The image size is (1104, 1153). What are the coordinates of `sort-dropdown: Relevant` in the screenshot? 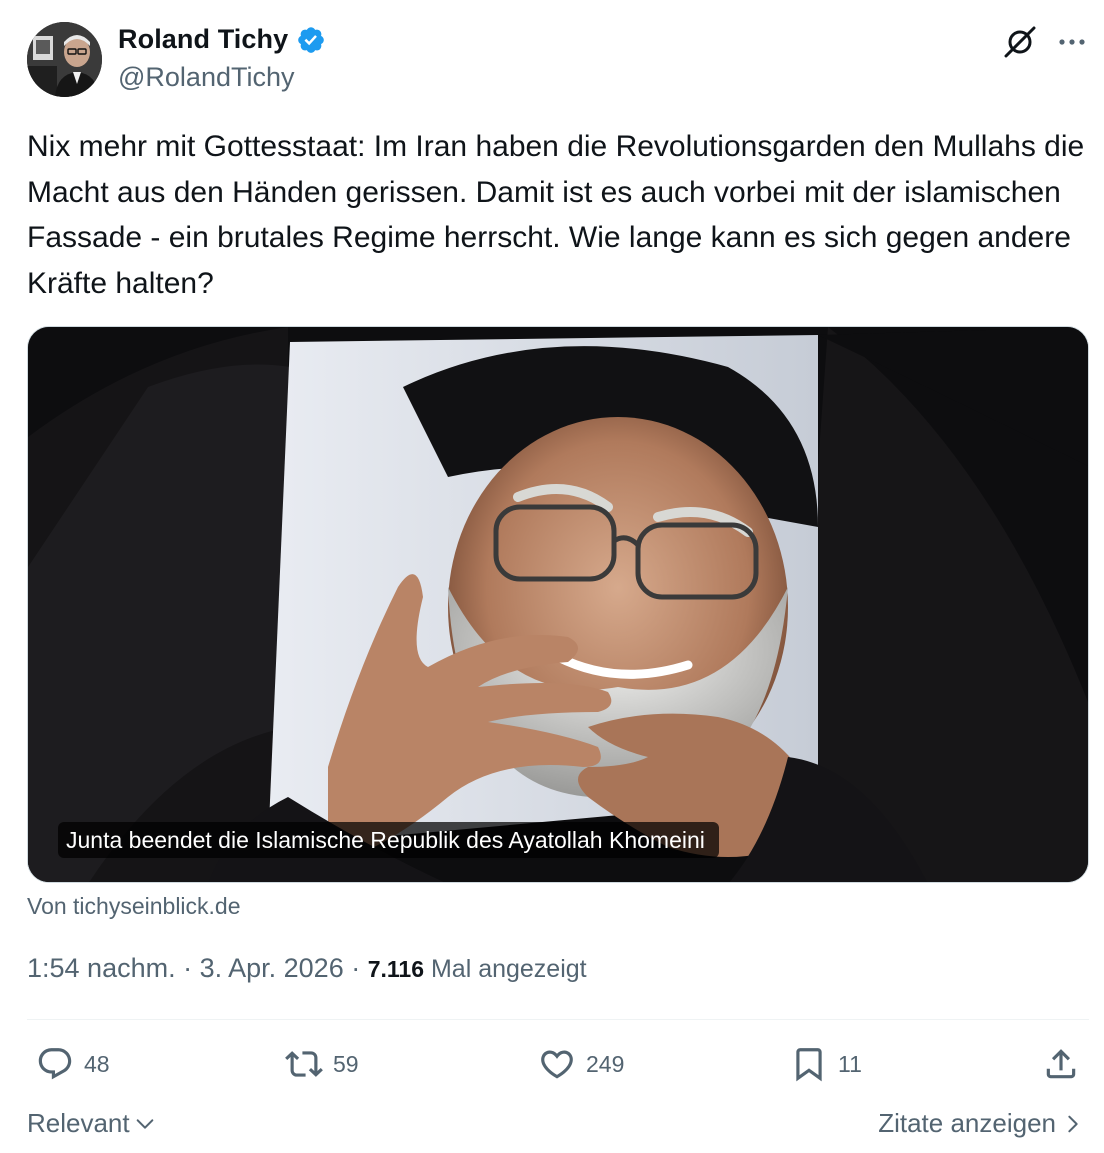 It's located at (91, 1123).